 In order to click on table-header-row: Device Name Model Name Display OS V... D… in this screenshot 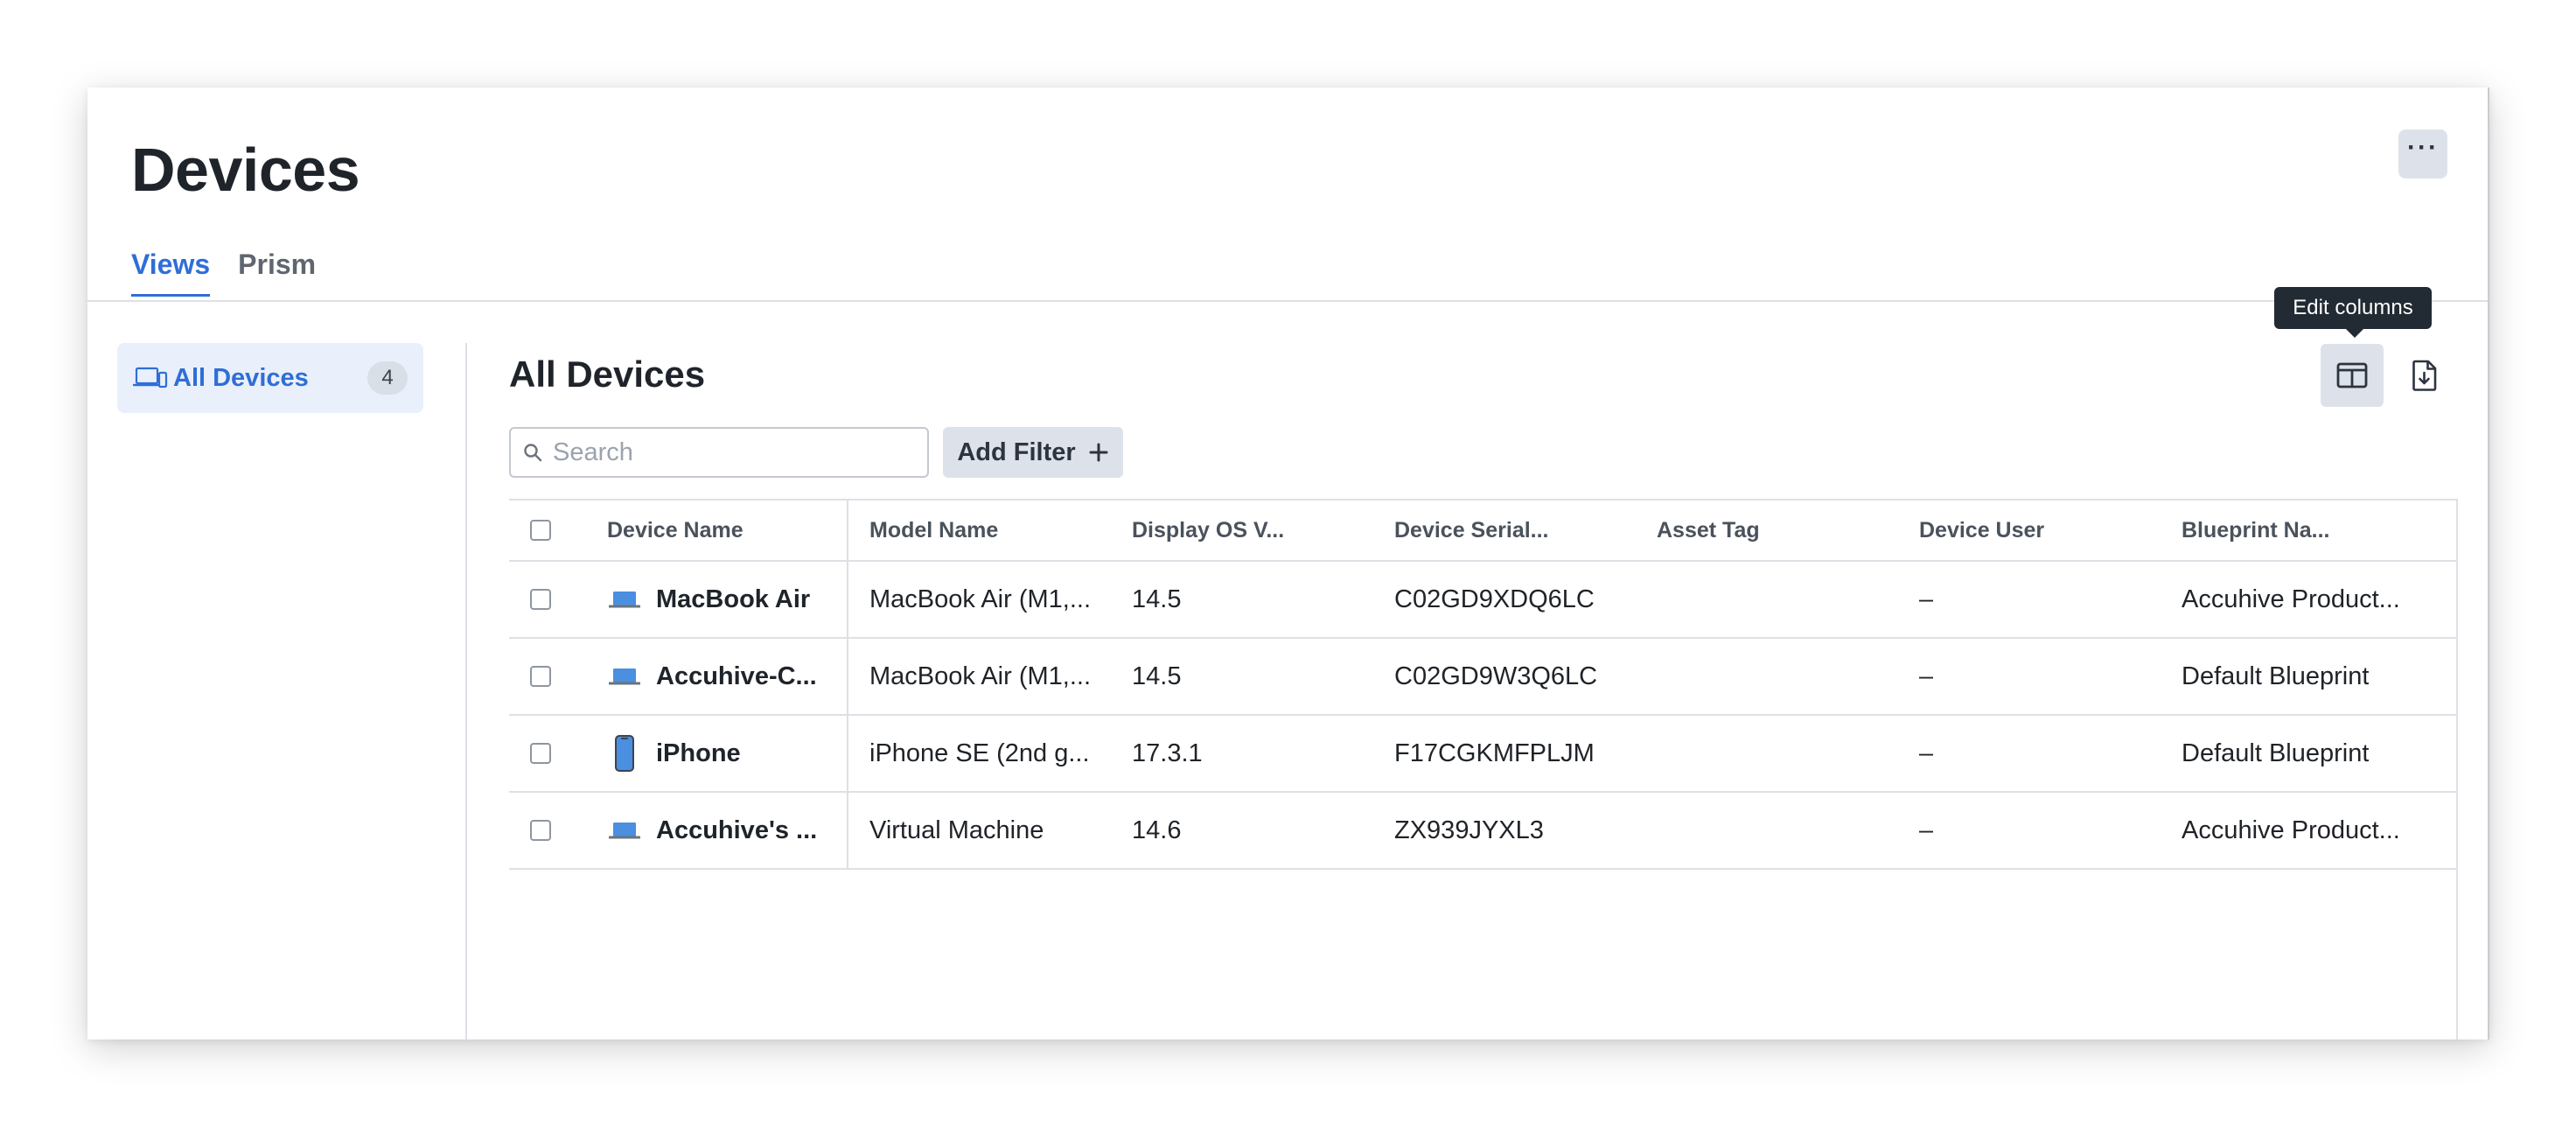, I will do `click(1482, 531)`.